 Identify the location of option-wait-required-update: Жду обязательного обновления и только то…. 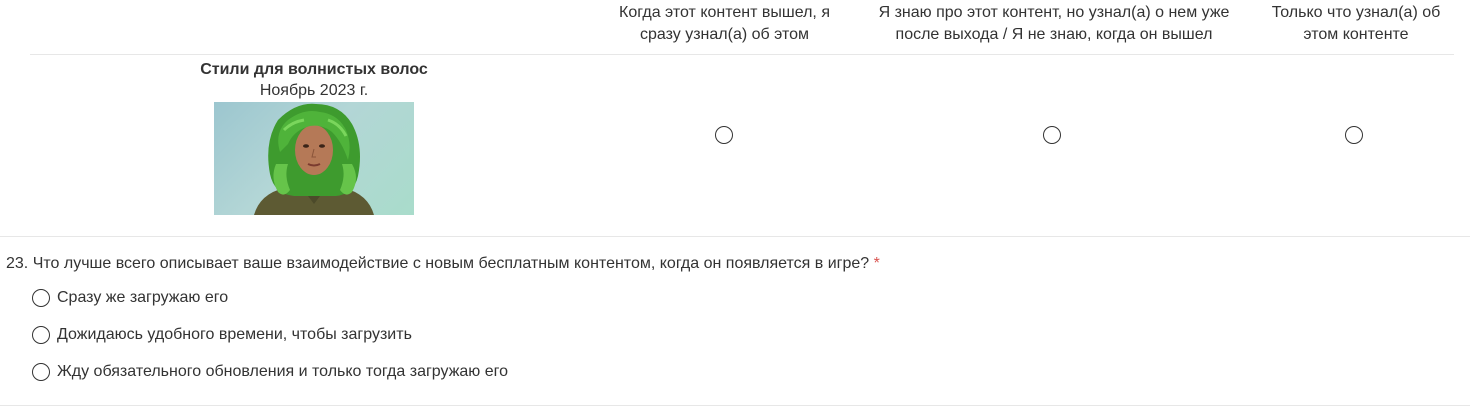
(270, 372).